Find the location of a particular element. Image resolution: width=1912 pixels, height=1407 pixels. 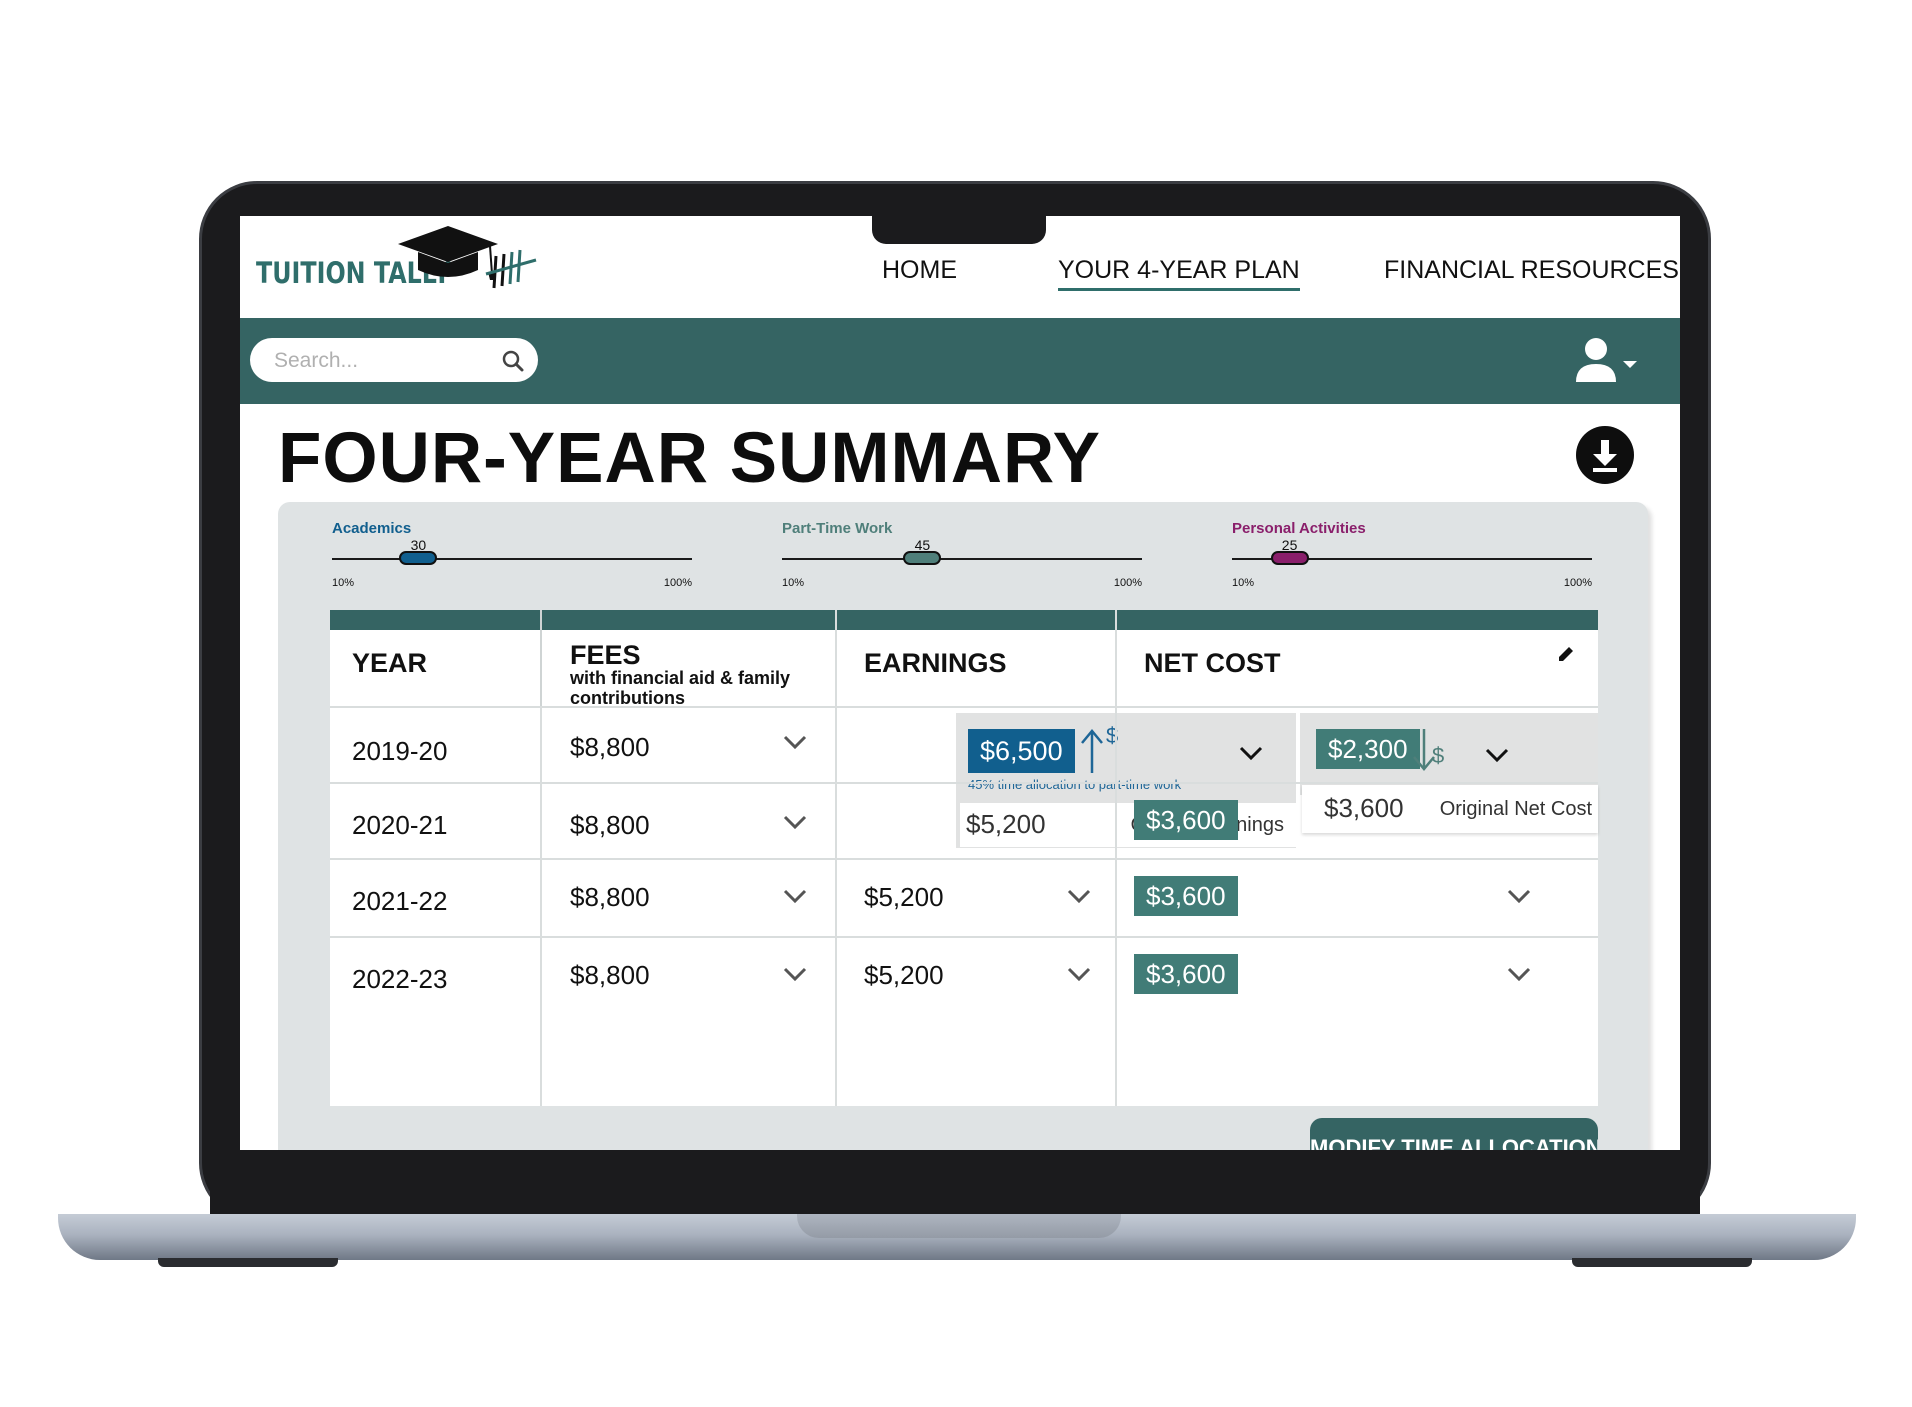

user-menu is located at coordinates (1611, 361).